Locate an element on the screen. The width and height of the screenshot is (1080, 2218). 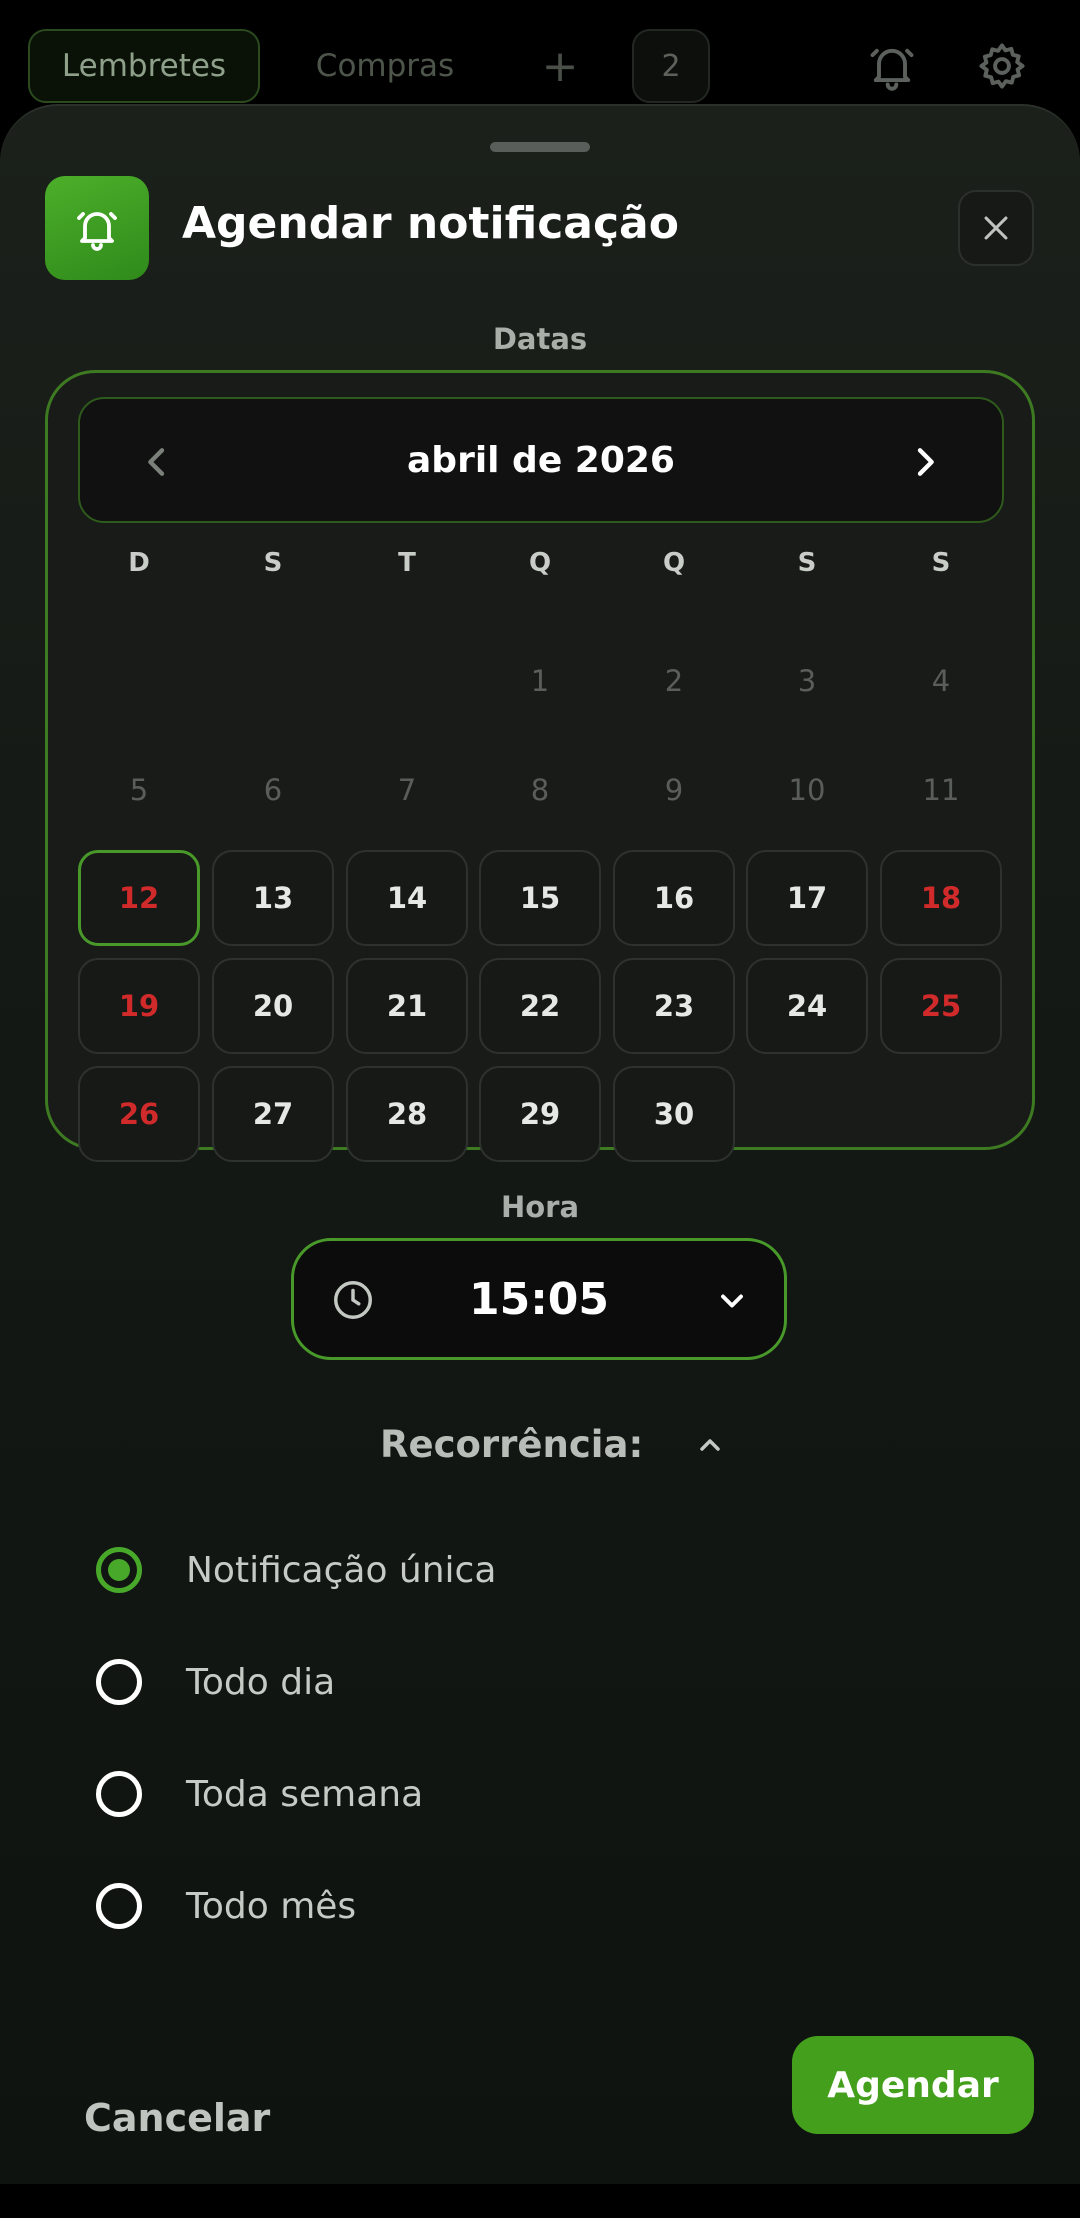
calendar-day: 27 is located at coordinates (273, 1114).